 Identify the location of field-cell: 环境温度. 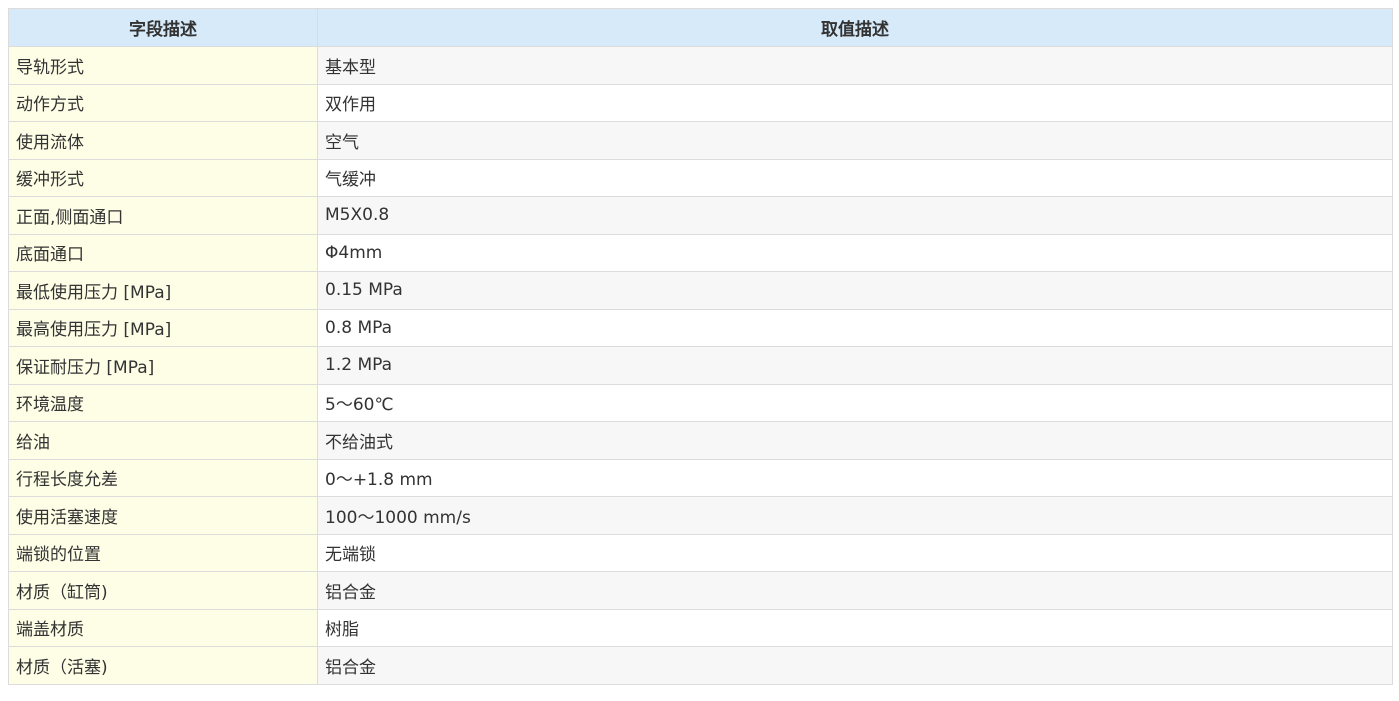
(163, 402).